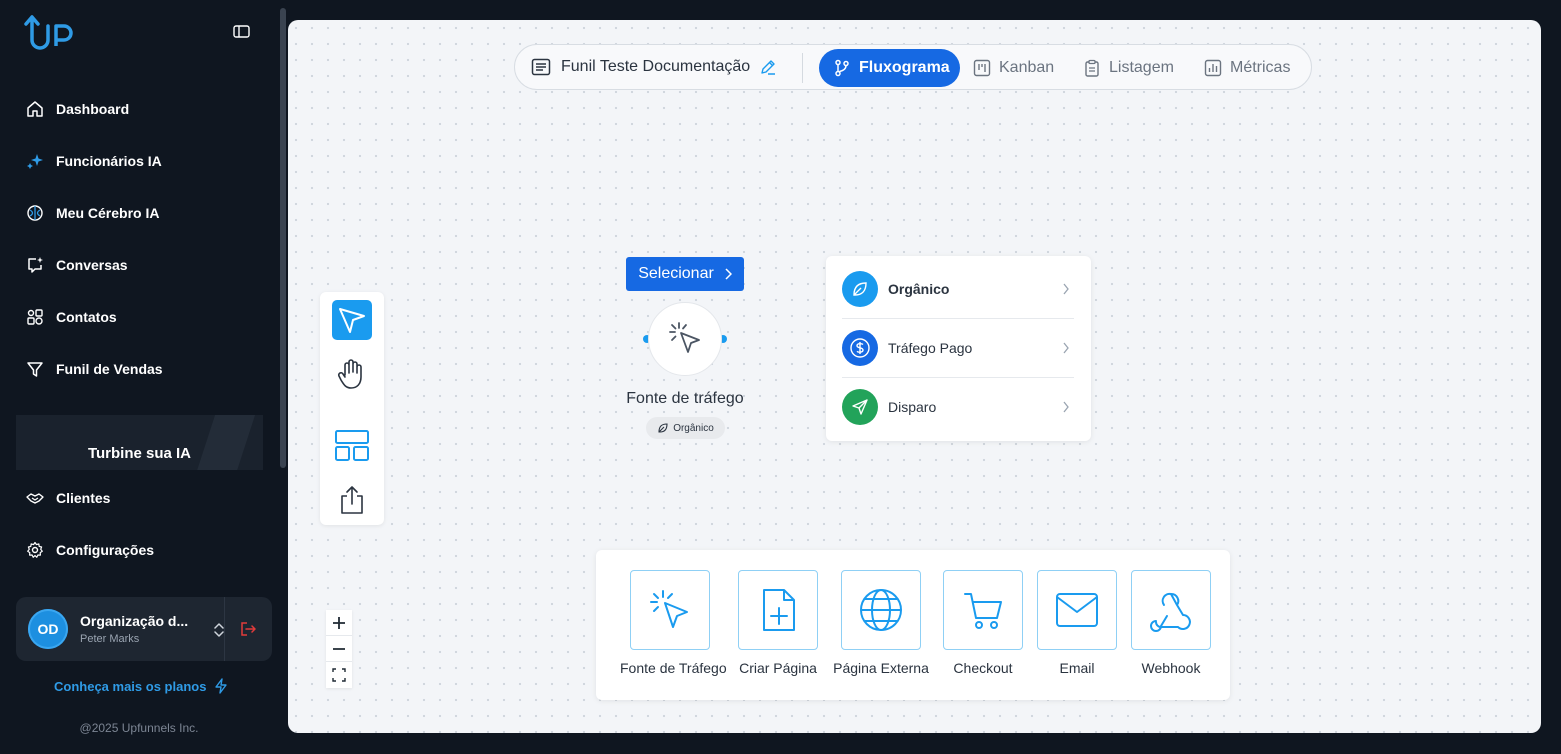 The height and width of the screenshot is (754, 1561). What do you see at coordinates (983, 668) in the screenshot?
I see `palette-item-label: Checkout` at bounding box center [983, 668].